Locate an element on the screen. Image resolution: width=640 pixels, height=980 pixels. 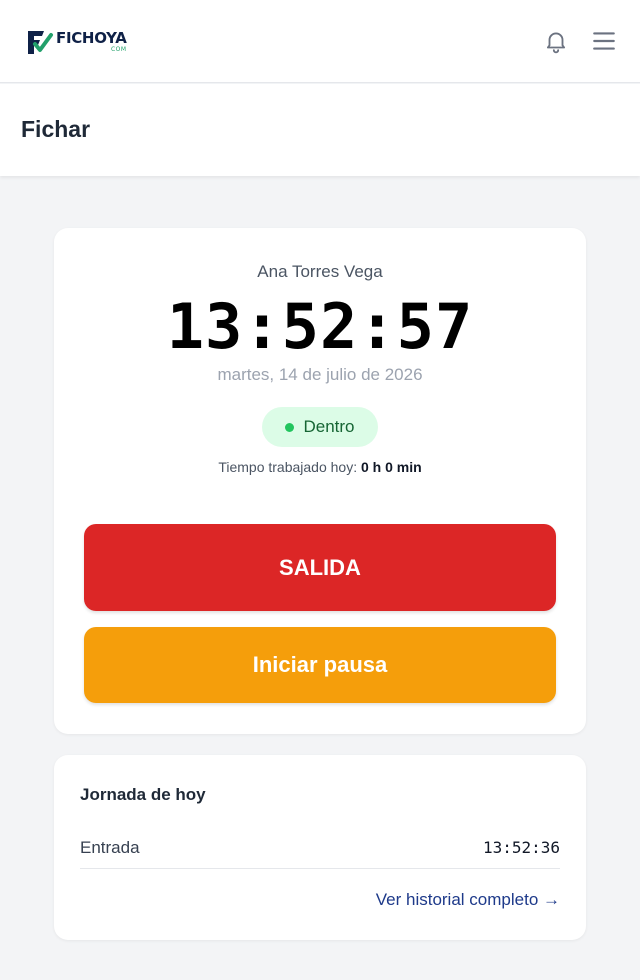
current-time: 13:52:57 is located at coordinates (320, 326).